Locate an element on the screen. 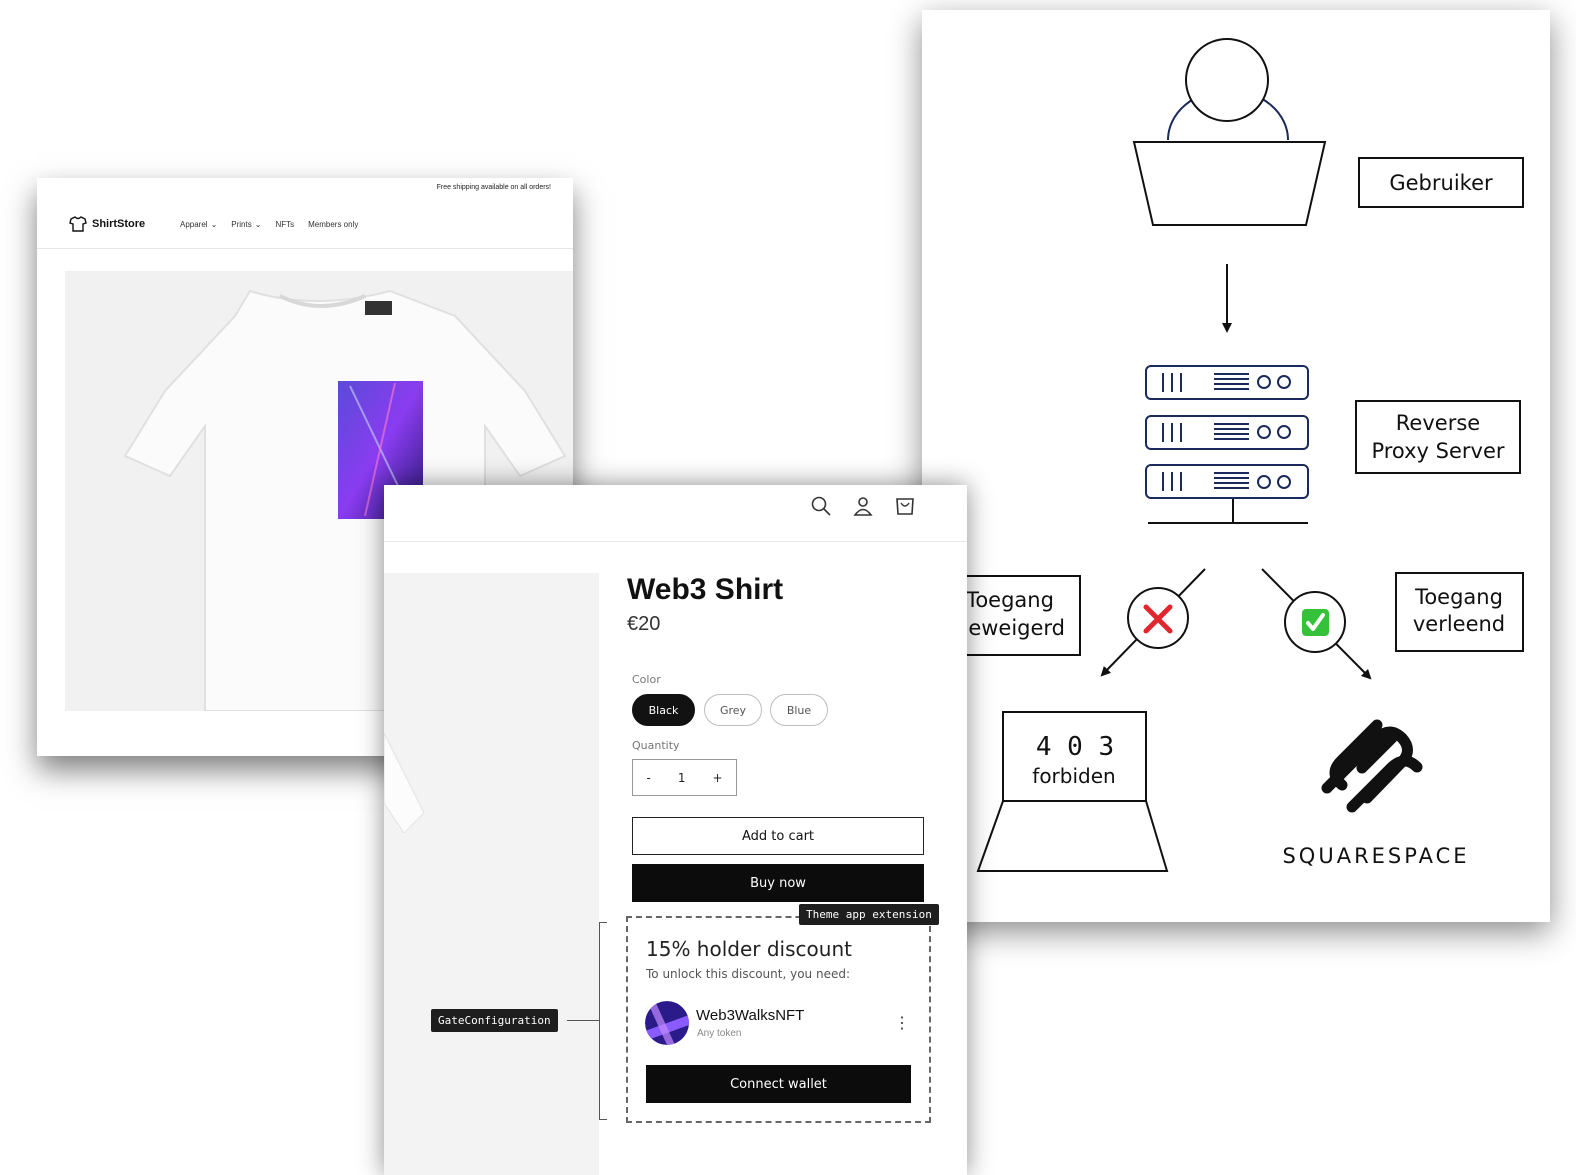 The image size is (1576, 1175). denied-label-line1: Toegang is located at coordinates (1009, 600).